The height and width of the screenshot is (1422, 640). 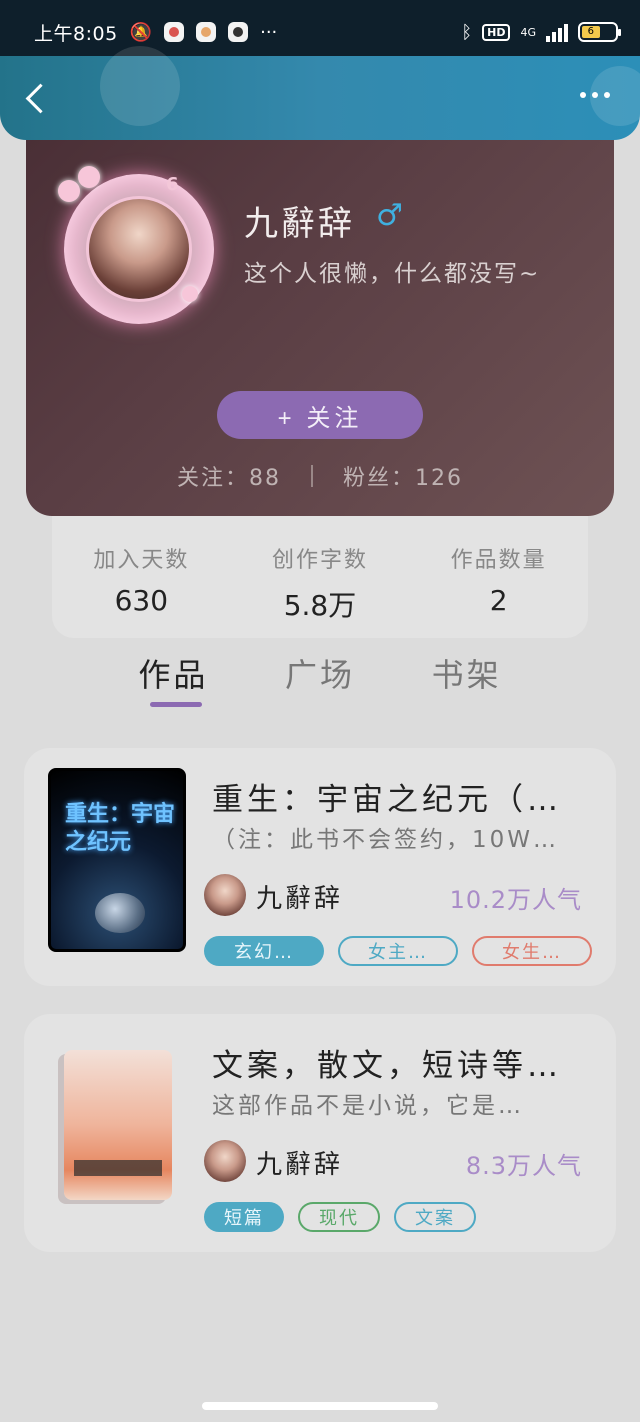 I want to click on stat-join-days: 加入天数 630, so click(x=141, y=590).